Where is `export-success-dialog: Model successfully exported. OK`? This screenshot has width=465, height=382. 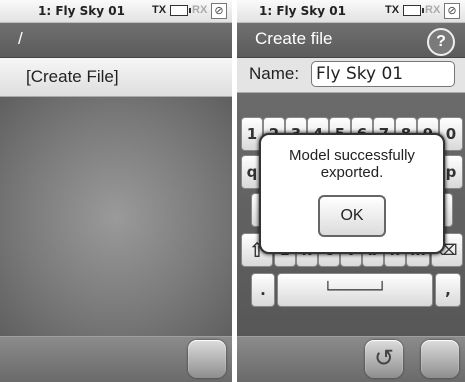 export-success-dialog: Model successfully exported. OK is located at coordinates (352, 193).